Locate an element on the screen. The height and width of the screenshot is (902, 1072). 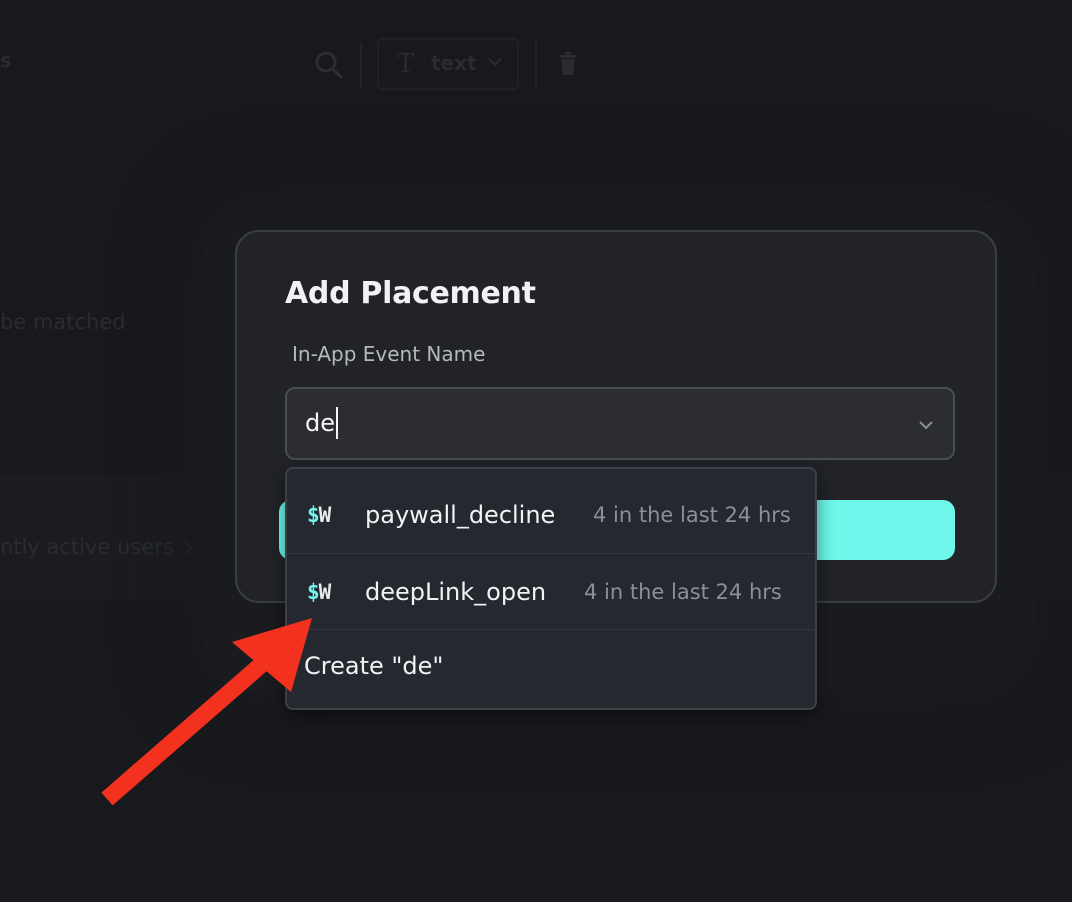
text-type-label: text is located at coordinates (454, 63).